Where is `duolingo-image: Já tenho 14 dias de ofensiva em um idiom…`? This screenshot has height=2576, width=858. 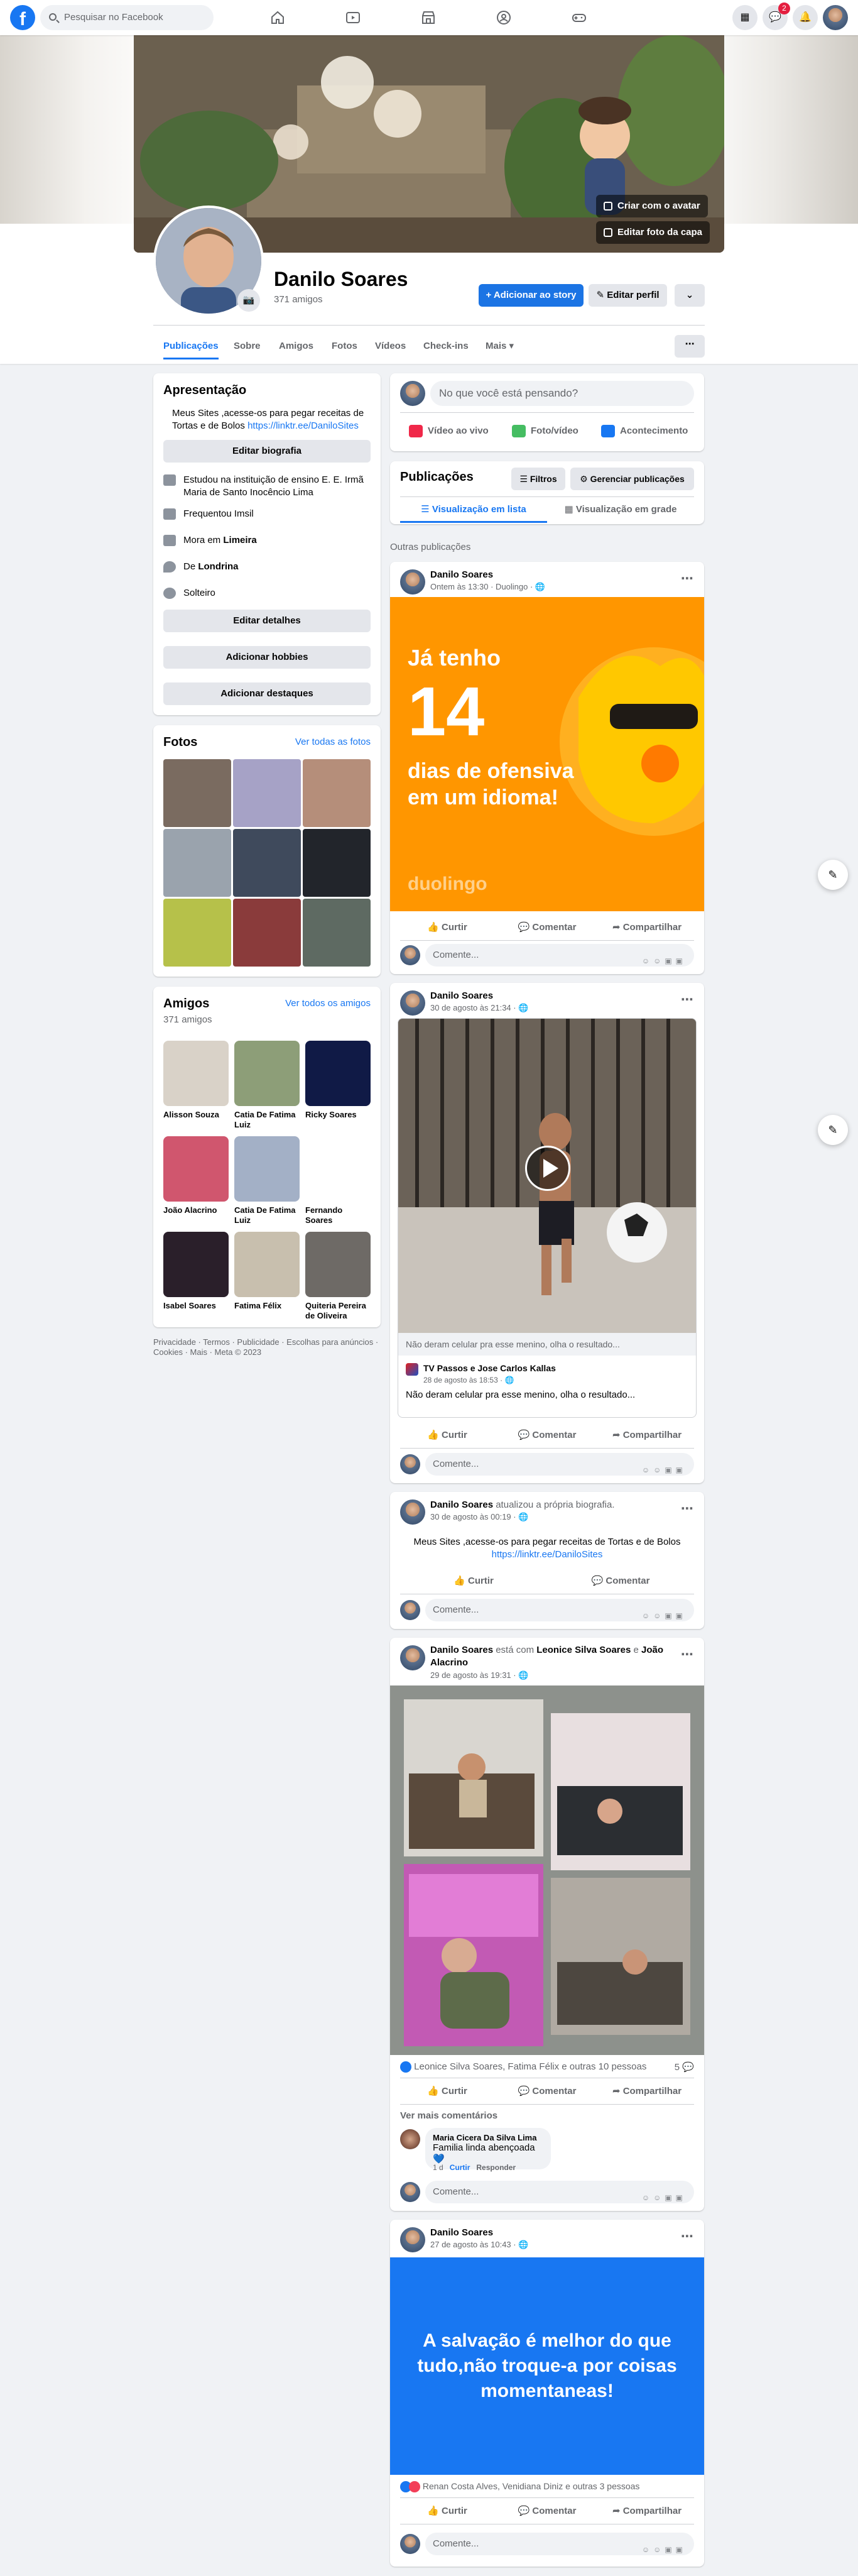
duolingo-image: Já tenho 14 dias de ofensiva em um idiom… is located at coordinates (547, 754).